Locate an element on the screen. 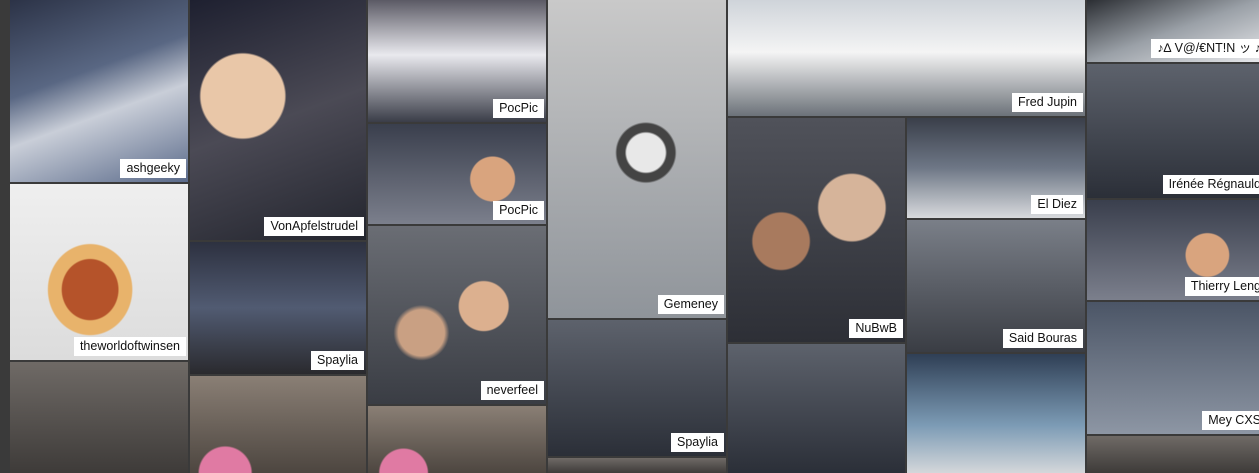  photo-caption: El Diez is located at coordinates (1057, 204).